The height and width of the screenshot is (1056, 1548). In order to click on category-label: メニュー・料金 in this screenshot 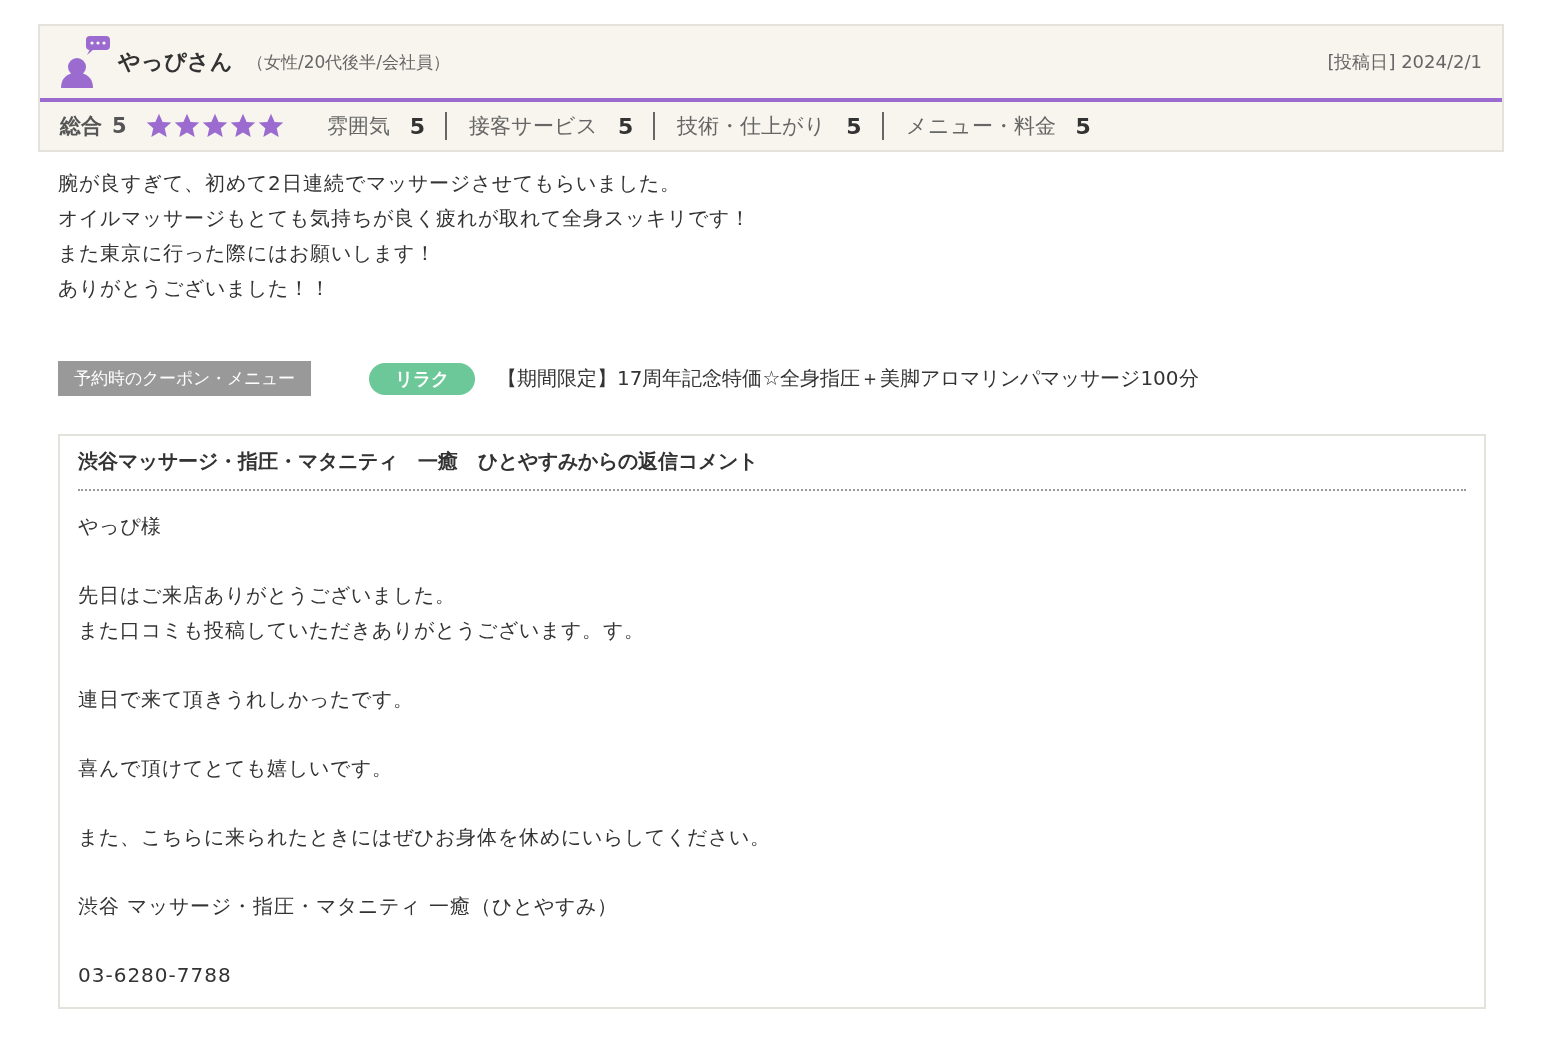, I will do `click(980, 126)`.